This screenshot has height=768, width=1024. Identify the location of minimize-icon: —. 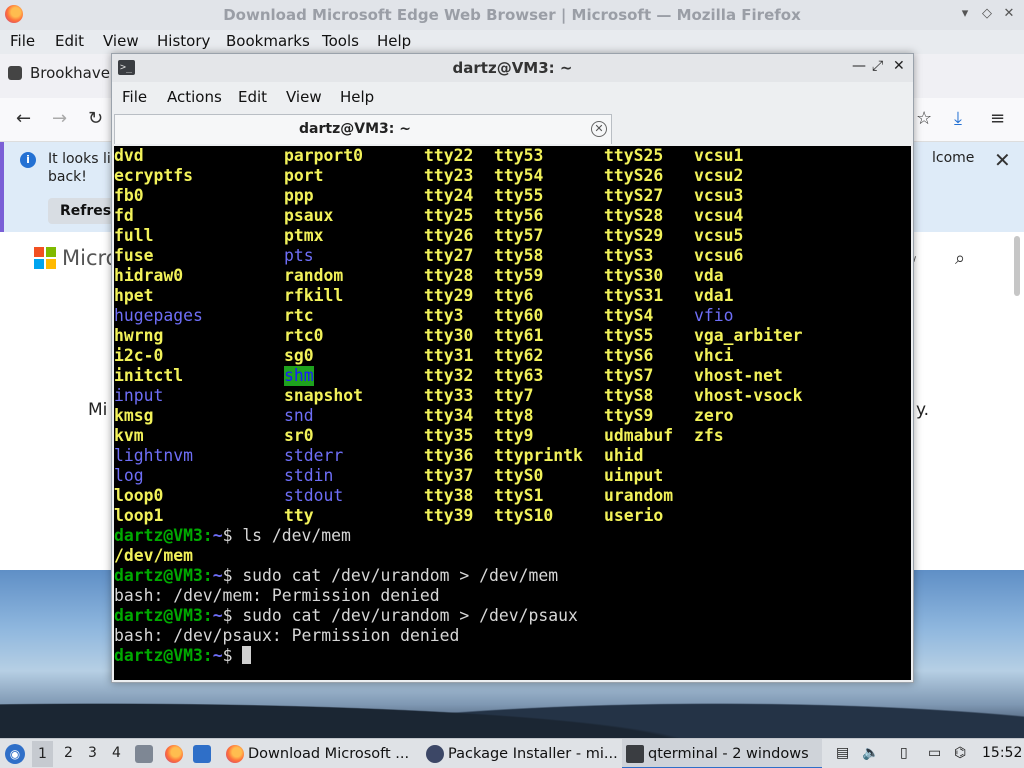
(859, 66).